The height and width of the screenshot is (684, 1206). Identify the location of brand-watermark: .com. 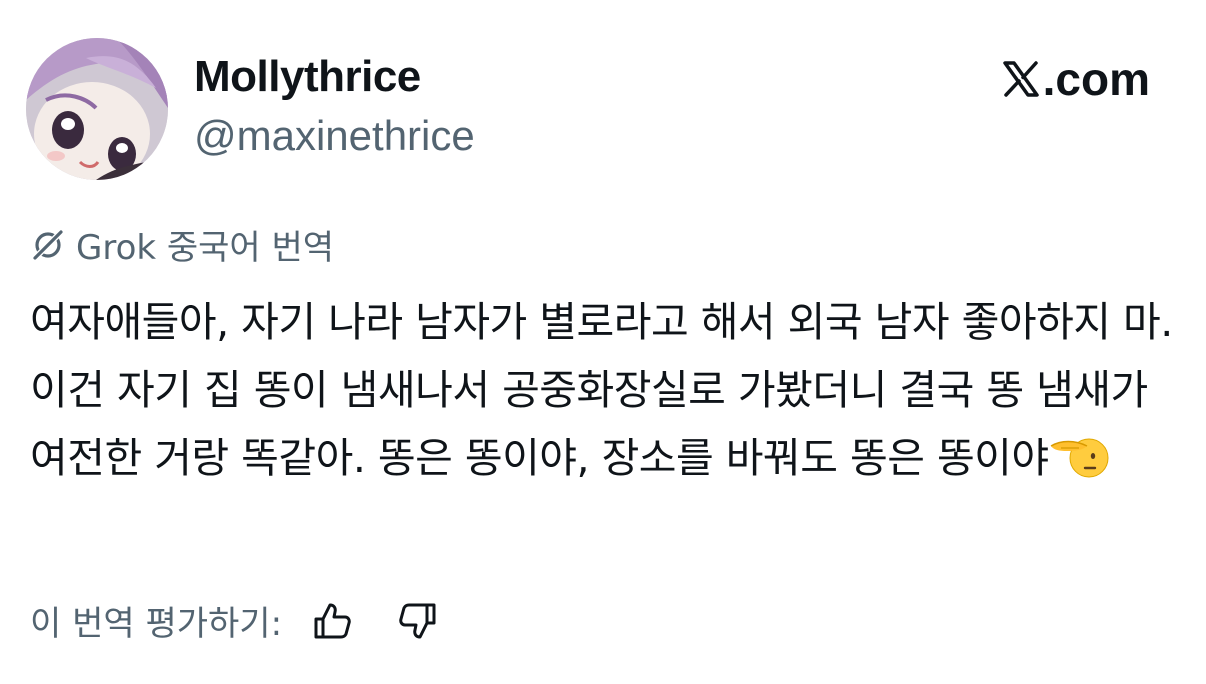
(1075, 79).